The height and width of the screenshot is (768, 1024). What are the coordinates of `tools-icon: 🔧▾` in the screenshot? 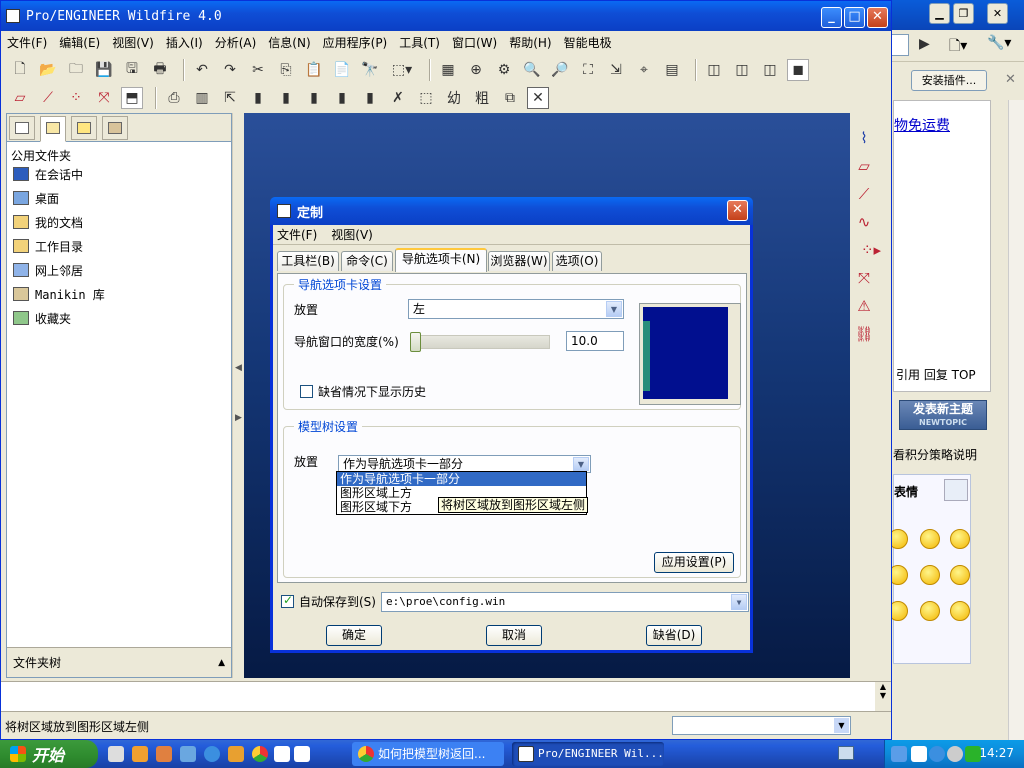 It's located at (999, 43).